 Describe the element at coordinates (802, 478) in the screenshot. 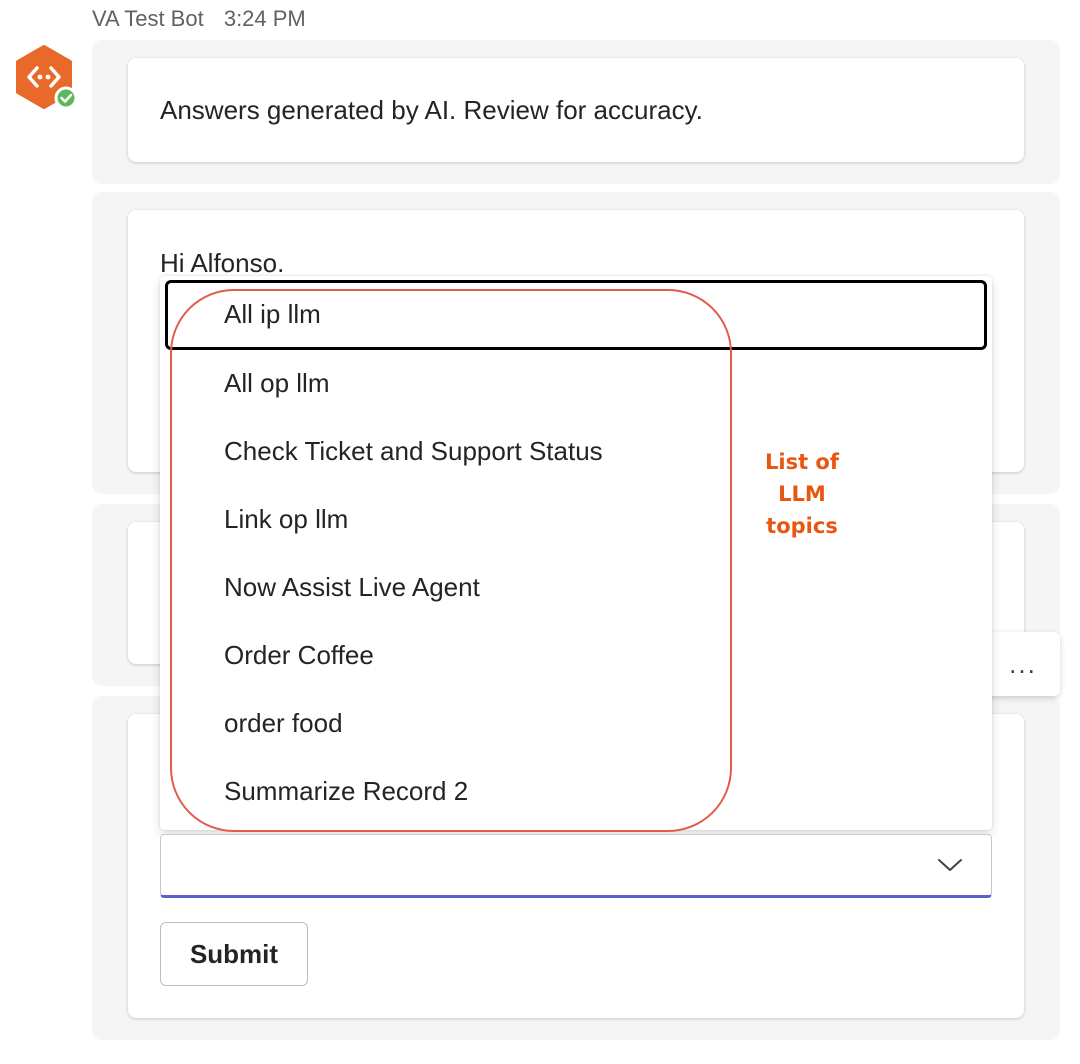

I see `annotation-line: List of LLM` at that location.